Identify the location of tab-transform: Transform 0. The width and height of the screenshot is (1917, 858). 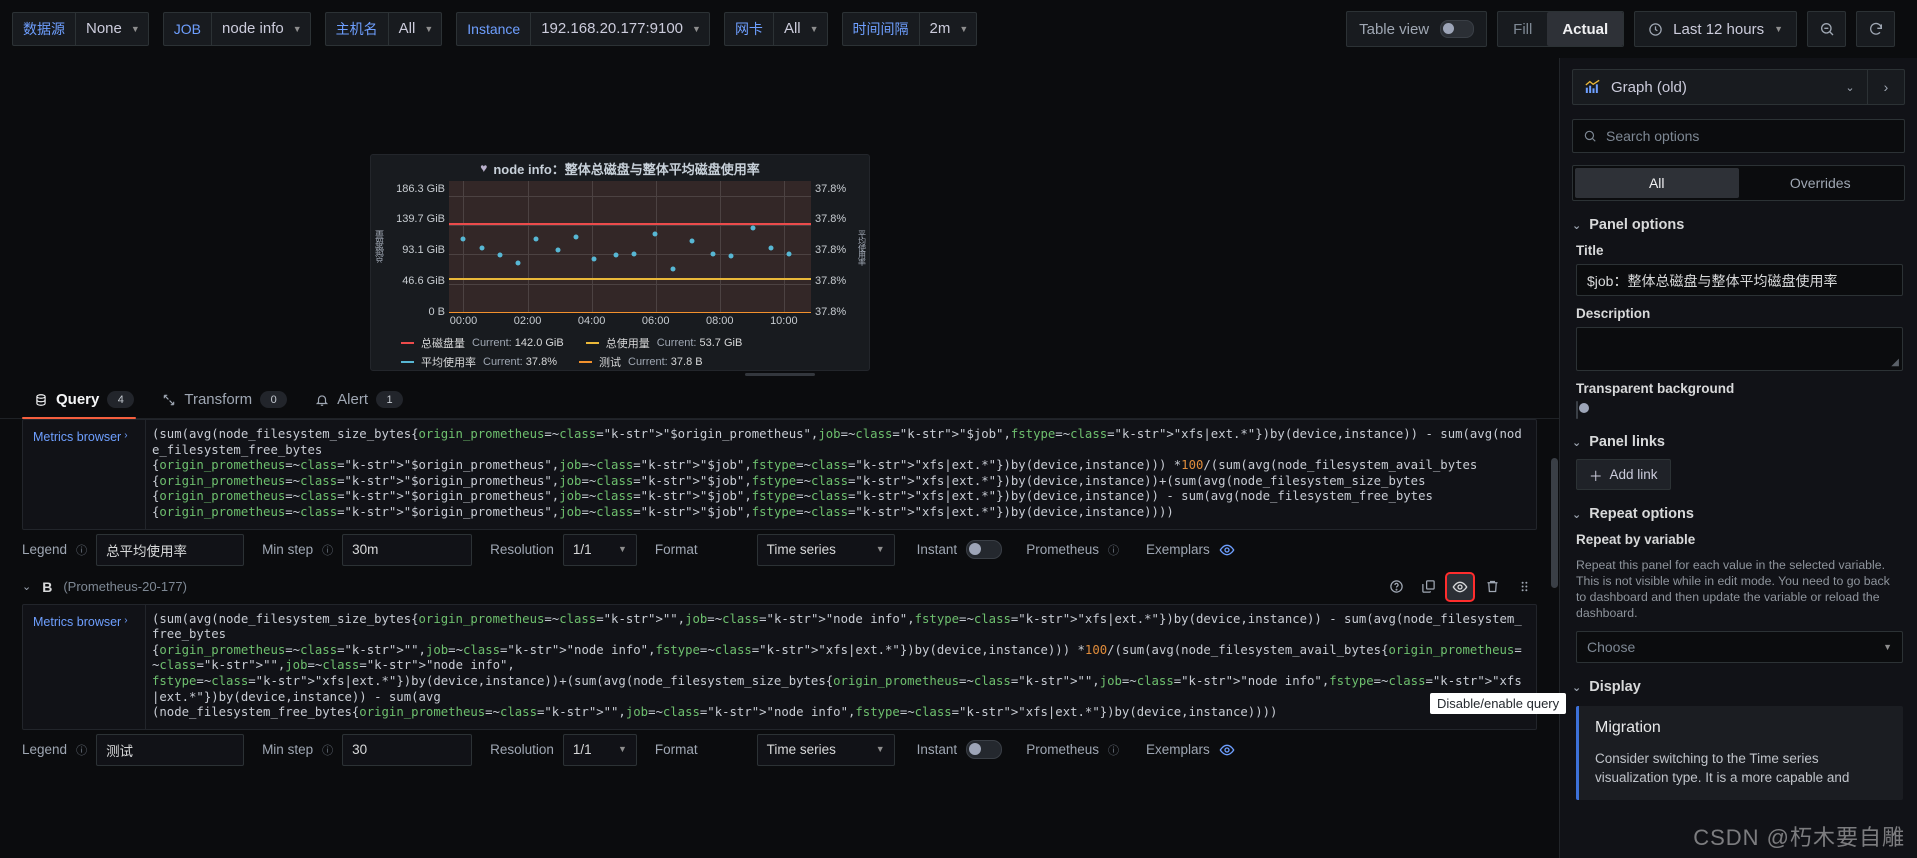
(226, 404).